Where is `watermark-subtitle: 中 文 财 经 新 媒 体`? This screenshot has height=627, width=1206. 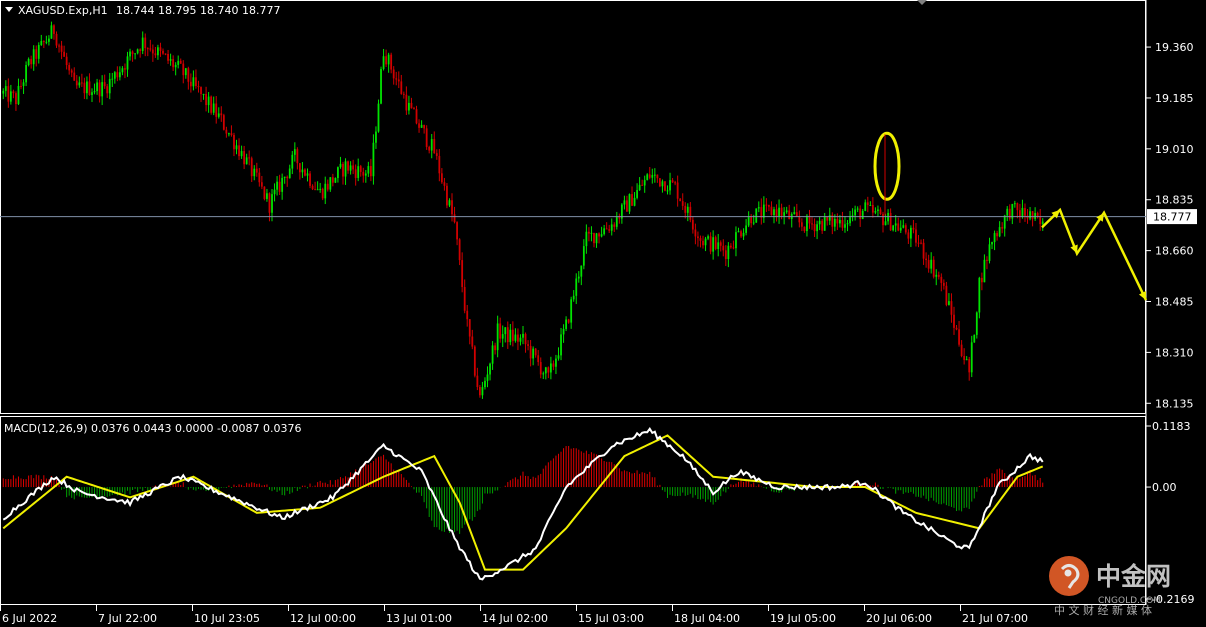 watermark-subtitle: 中 文 财 经 新 媒 体 is located at coordinates (1103, 610).